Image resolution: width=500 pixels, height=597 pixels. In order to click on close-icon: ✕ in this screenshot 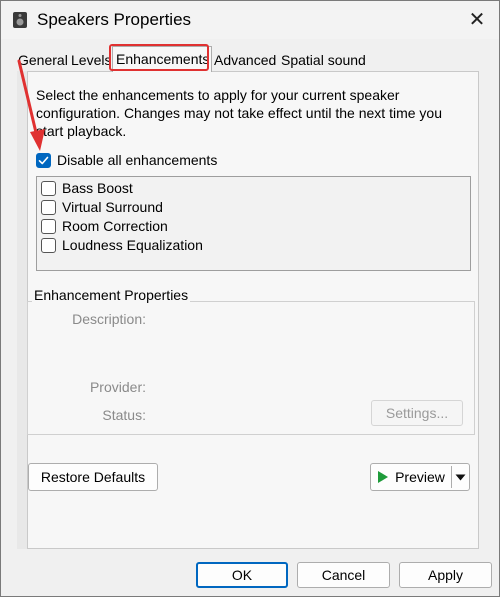, I will do `click(477, 20)`.